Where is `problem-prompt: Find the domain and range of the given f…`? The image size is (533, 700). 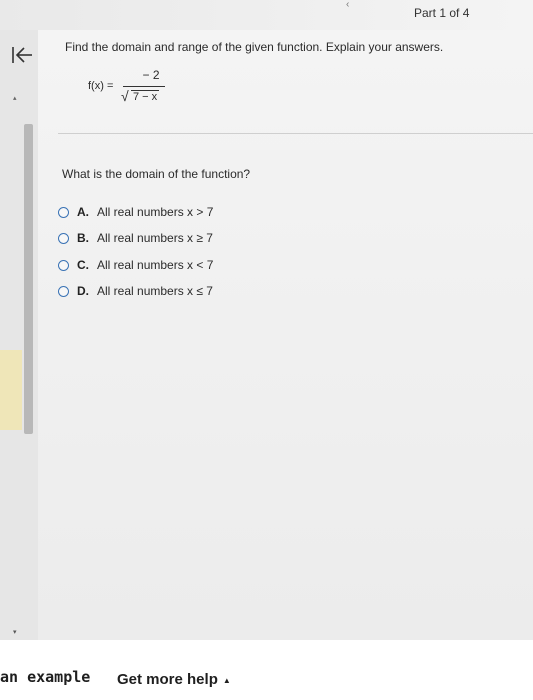 problem-prompt: Find the domain and range of the given f… is located at coordinates (254, 47).